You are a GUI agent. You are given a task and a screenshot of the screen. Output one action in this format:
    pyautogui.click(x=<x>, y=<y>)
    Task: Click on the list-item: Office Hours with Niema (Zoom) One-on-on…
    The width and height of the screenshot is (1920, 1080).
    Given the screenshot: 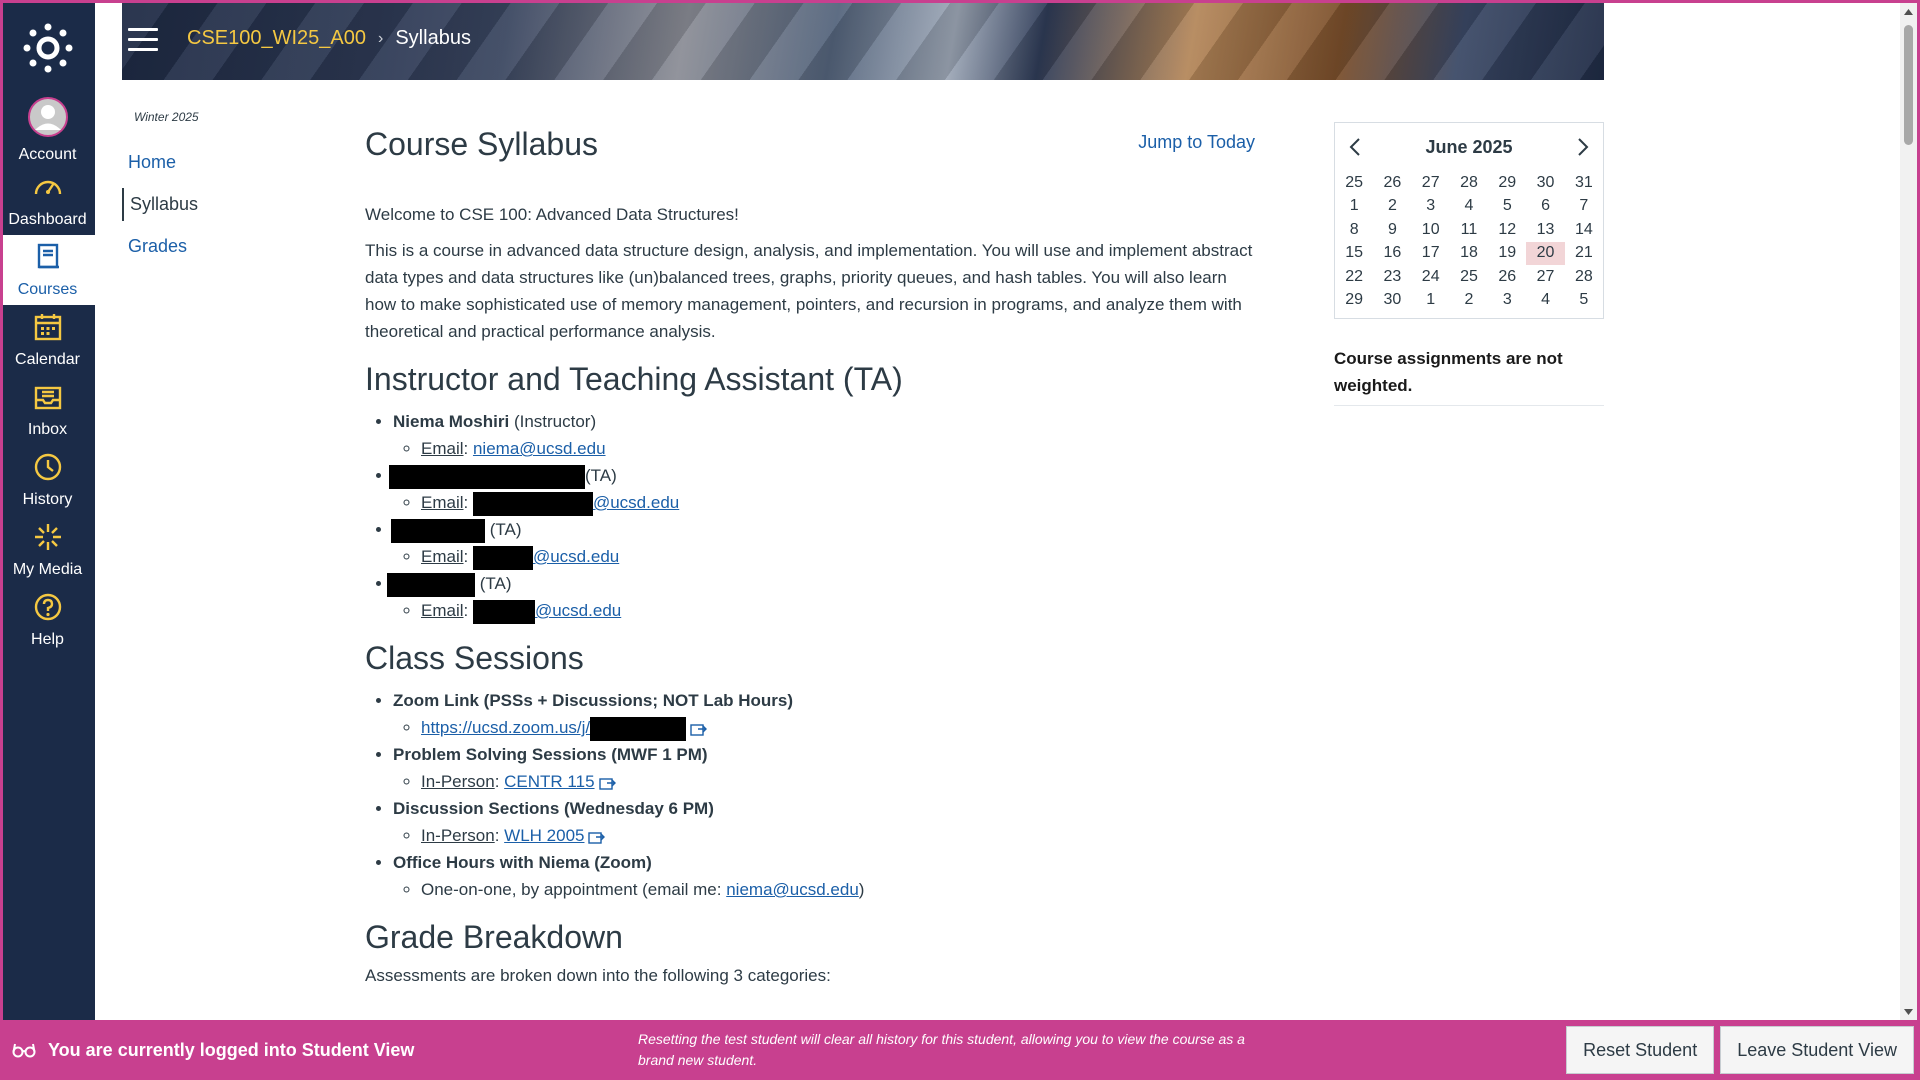 What is the action you would take?
    pyautogui.click(x=824, y=876)
    